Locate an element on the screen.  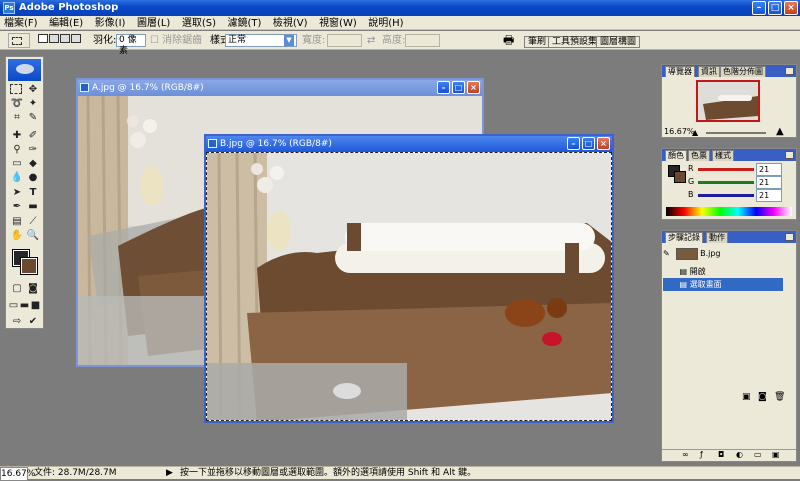
checkmark-icon: ✔ is located at coordinates (33, 322).